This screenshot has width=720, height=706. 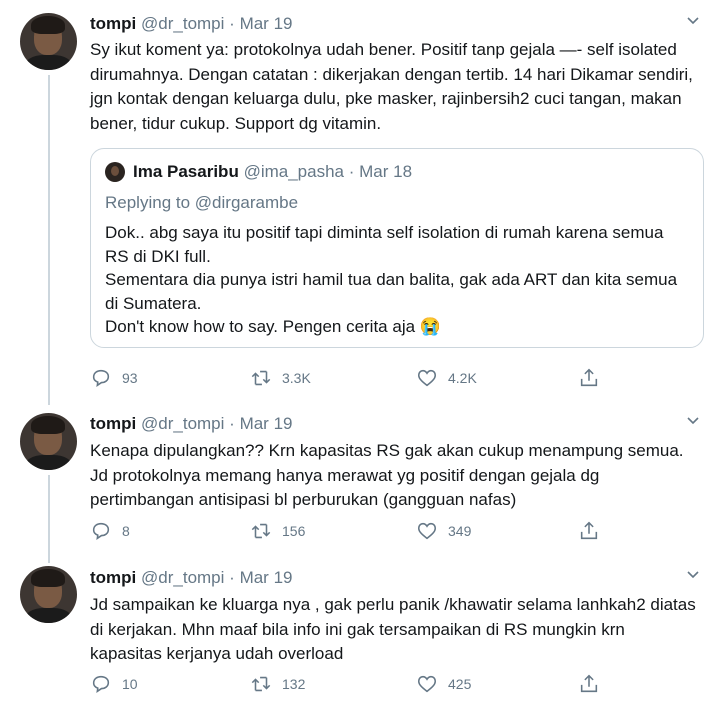 I want to click on display-name: Ima Pasaribu, so click(x=186, y=171).